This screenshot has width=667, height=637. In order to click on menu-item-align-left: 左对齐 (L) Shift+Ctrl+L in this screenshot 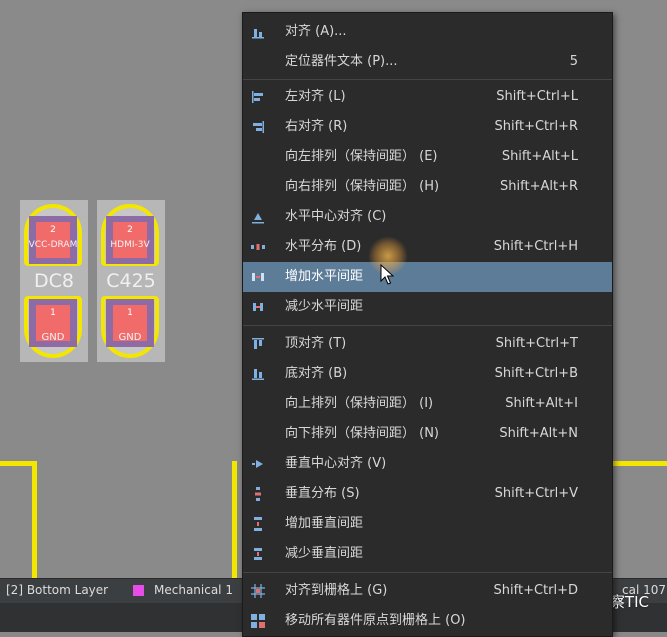, I will do `click(427, 97)`.